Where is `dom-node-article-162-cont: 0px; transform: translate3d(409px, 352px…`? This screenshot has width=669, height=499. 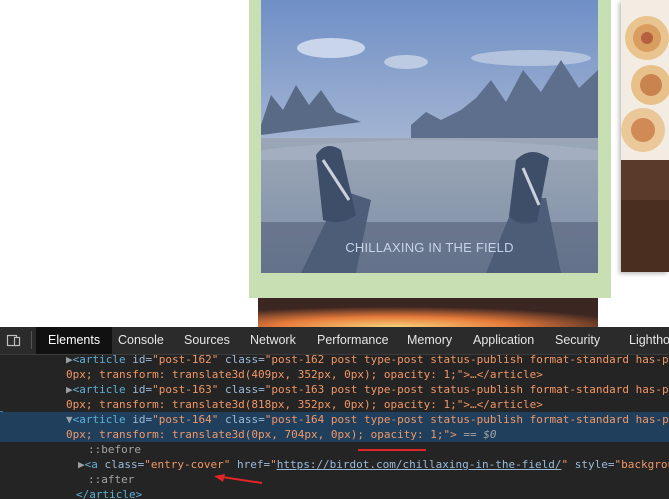
dom-node-article-162-cont: 0px; transform: translate3d(409px, 352px… is located at coordinates (334, 374).